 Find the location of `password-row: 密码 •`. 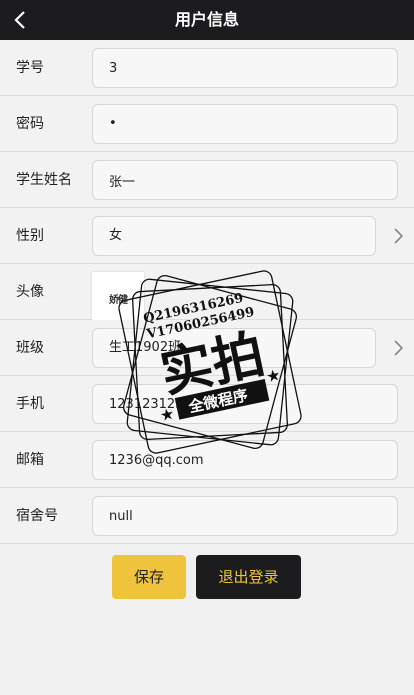

password-row: 密码 • is located at coordinates (207, 124).